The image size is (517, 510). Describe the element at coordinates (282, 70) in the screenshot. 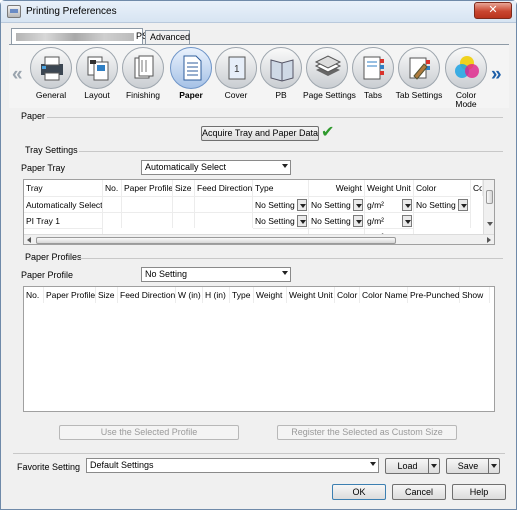

I see `book-icon` at that location.